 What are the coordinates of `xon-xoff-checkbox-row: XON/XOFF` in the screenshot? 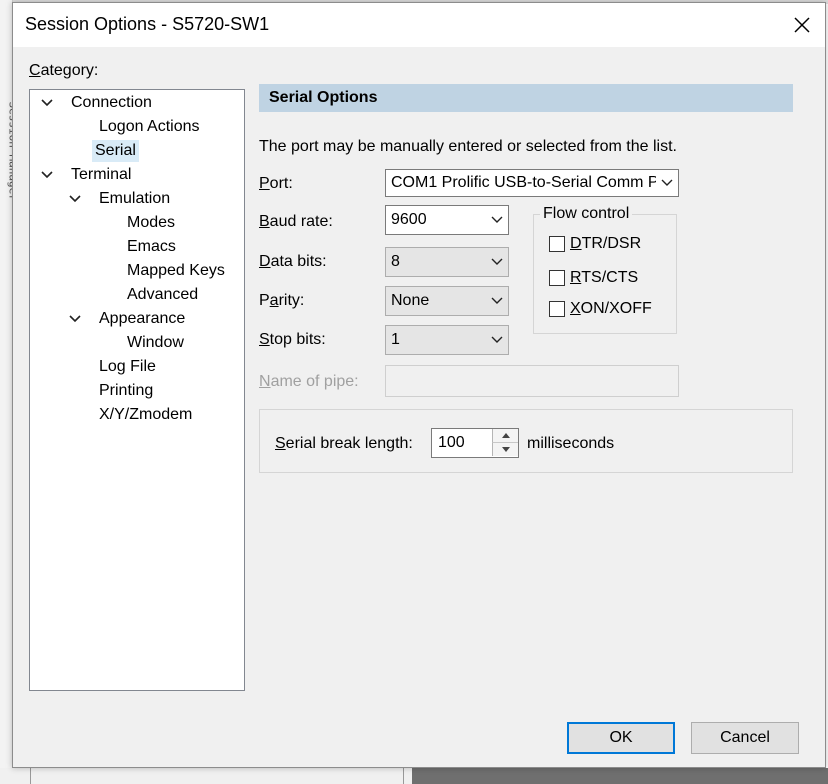 It's located at (600, 309).